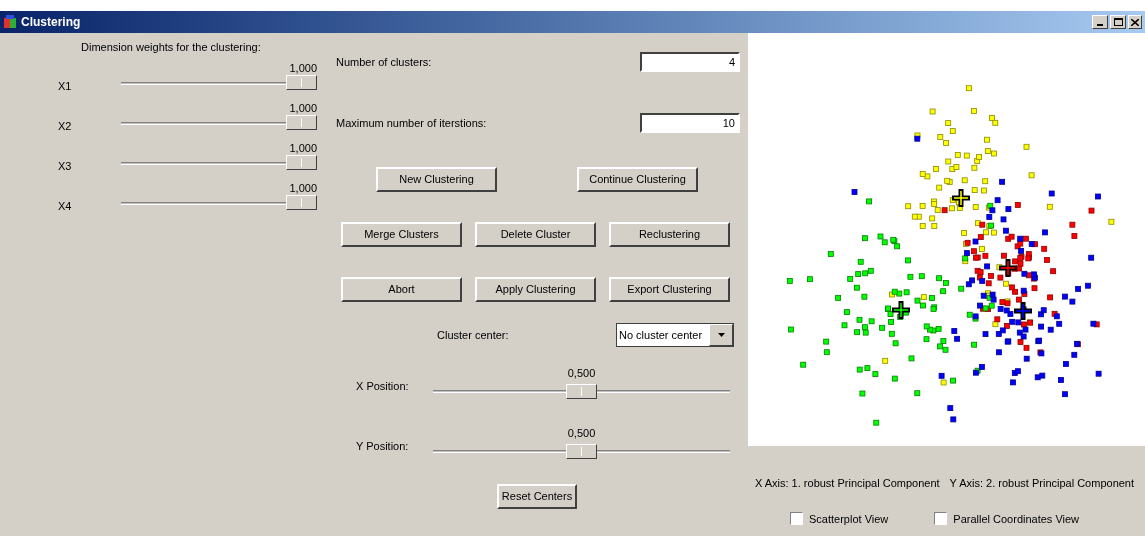  What do you see at coordinates (51, 22) in the screenshot?
I see `window-title: Clustering` at bounding box center [51, 22].